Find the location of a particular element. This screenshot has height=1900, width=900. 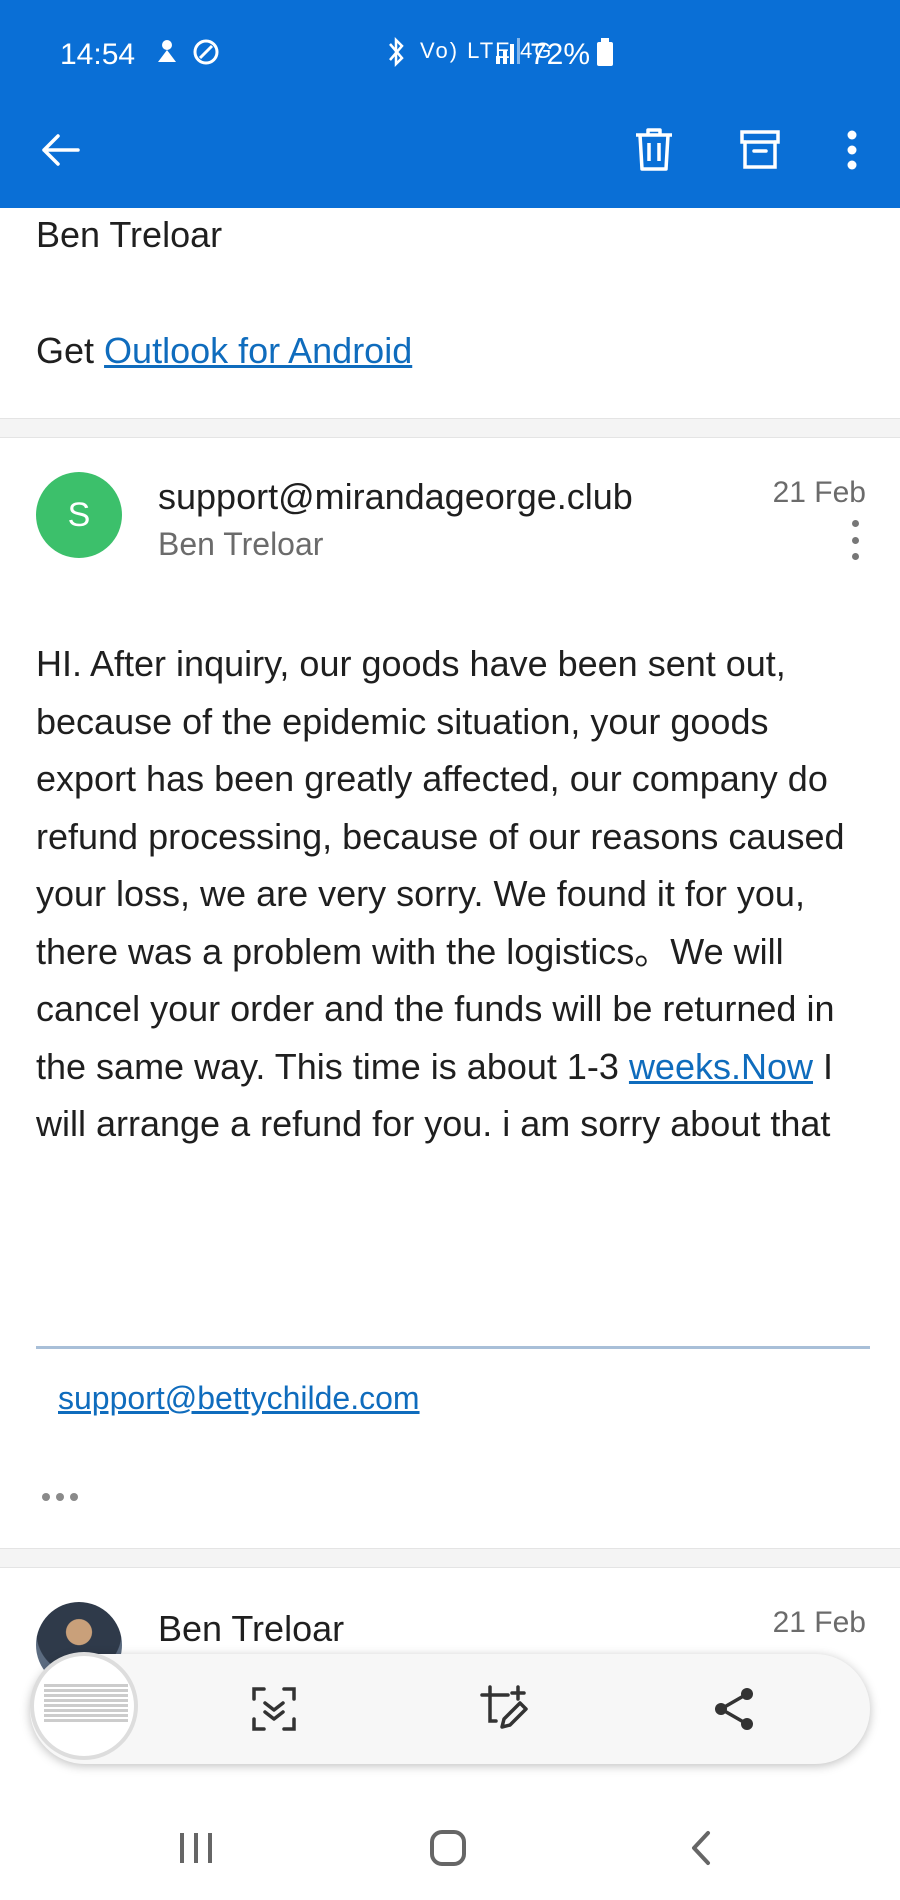

next-sender-name: Ben Treloar is located at coordinates (251, 1629).